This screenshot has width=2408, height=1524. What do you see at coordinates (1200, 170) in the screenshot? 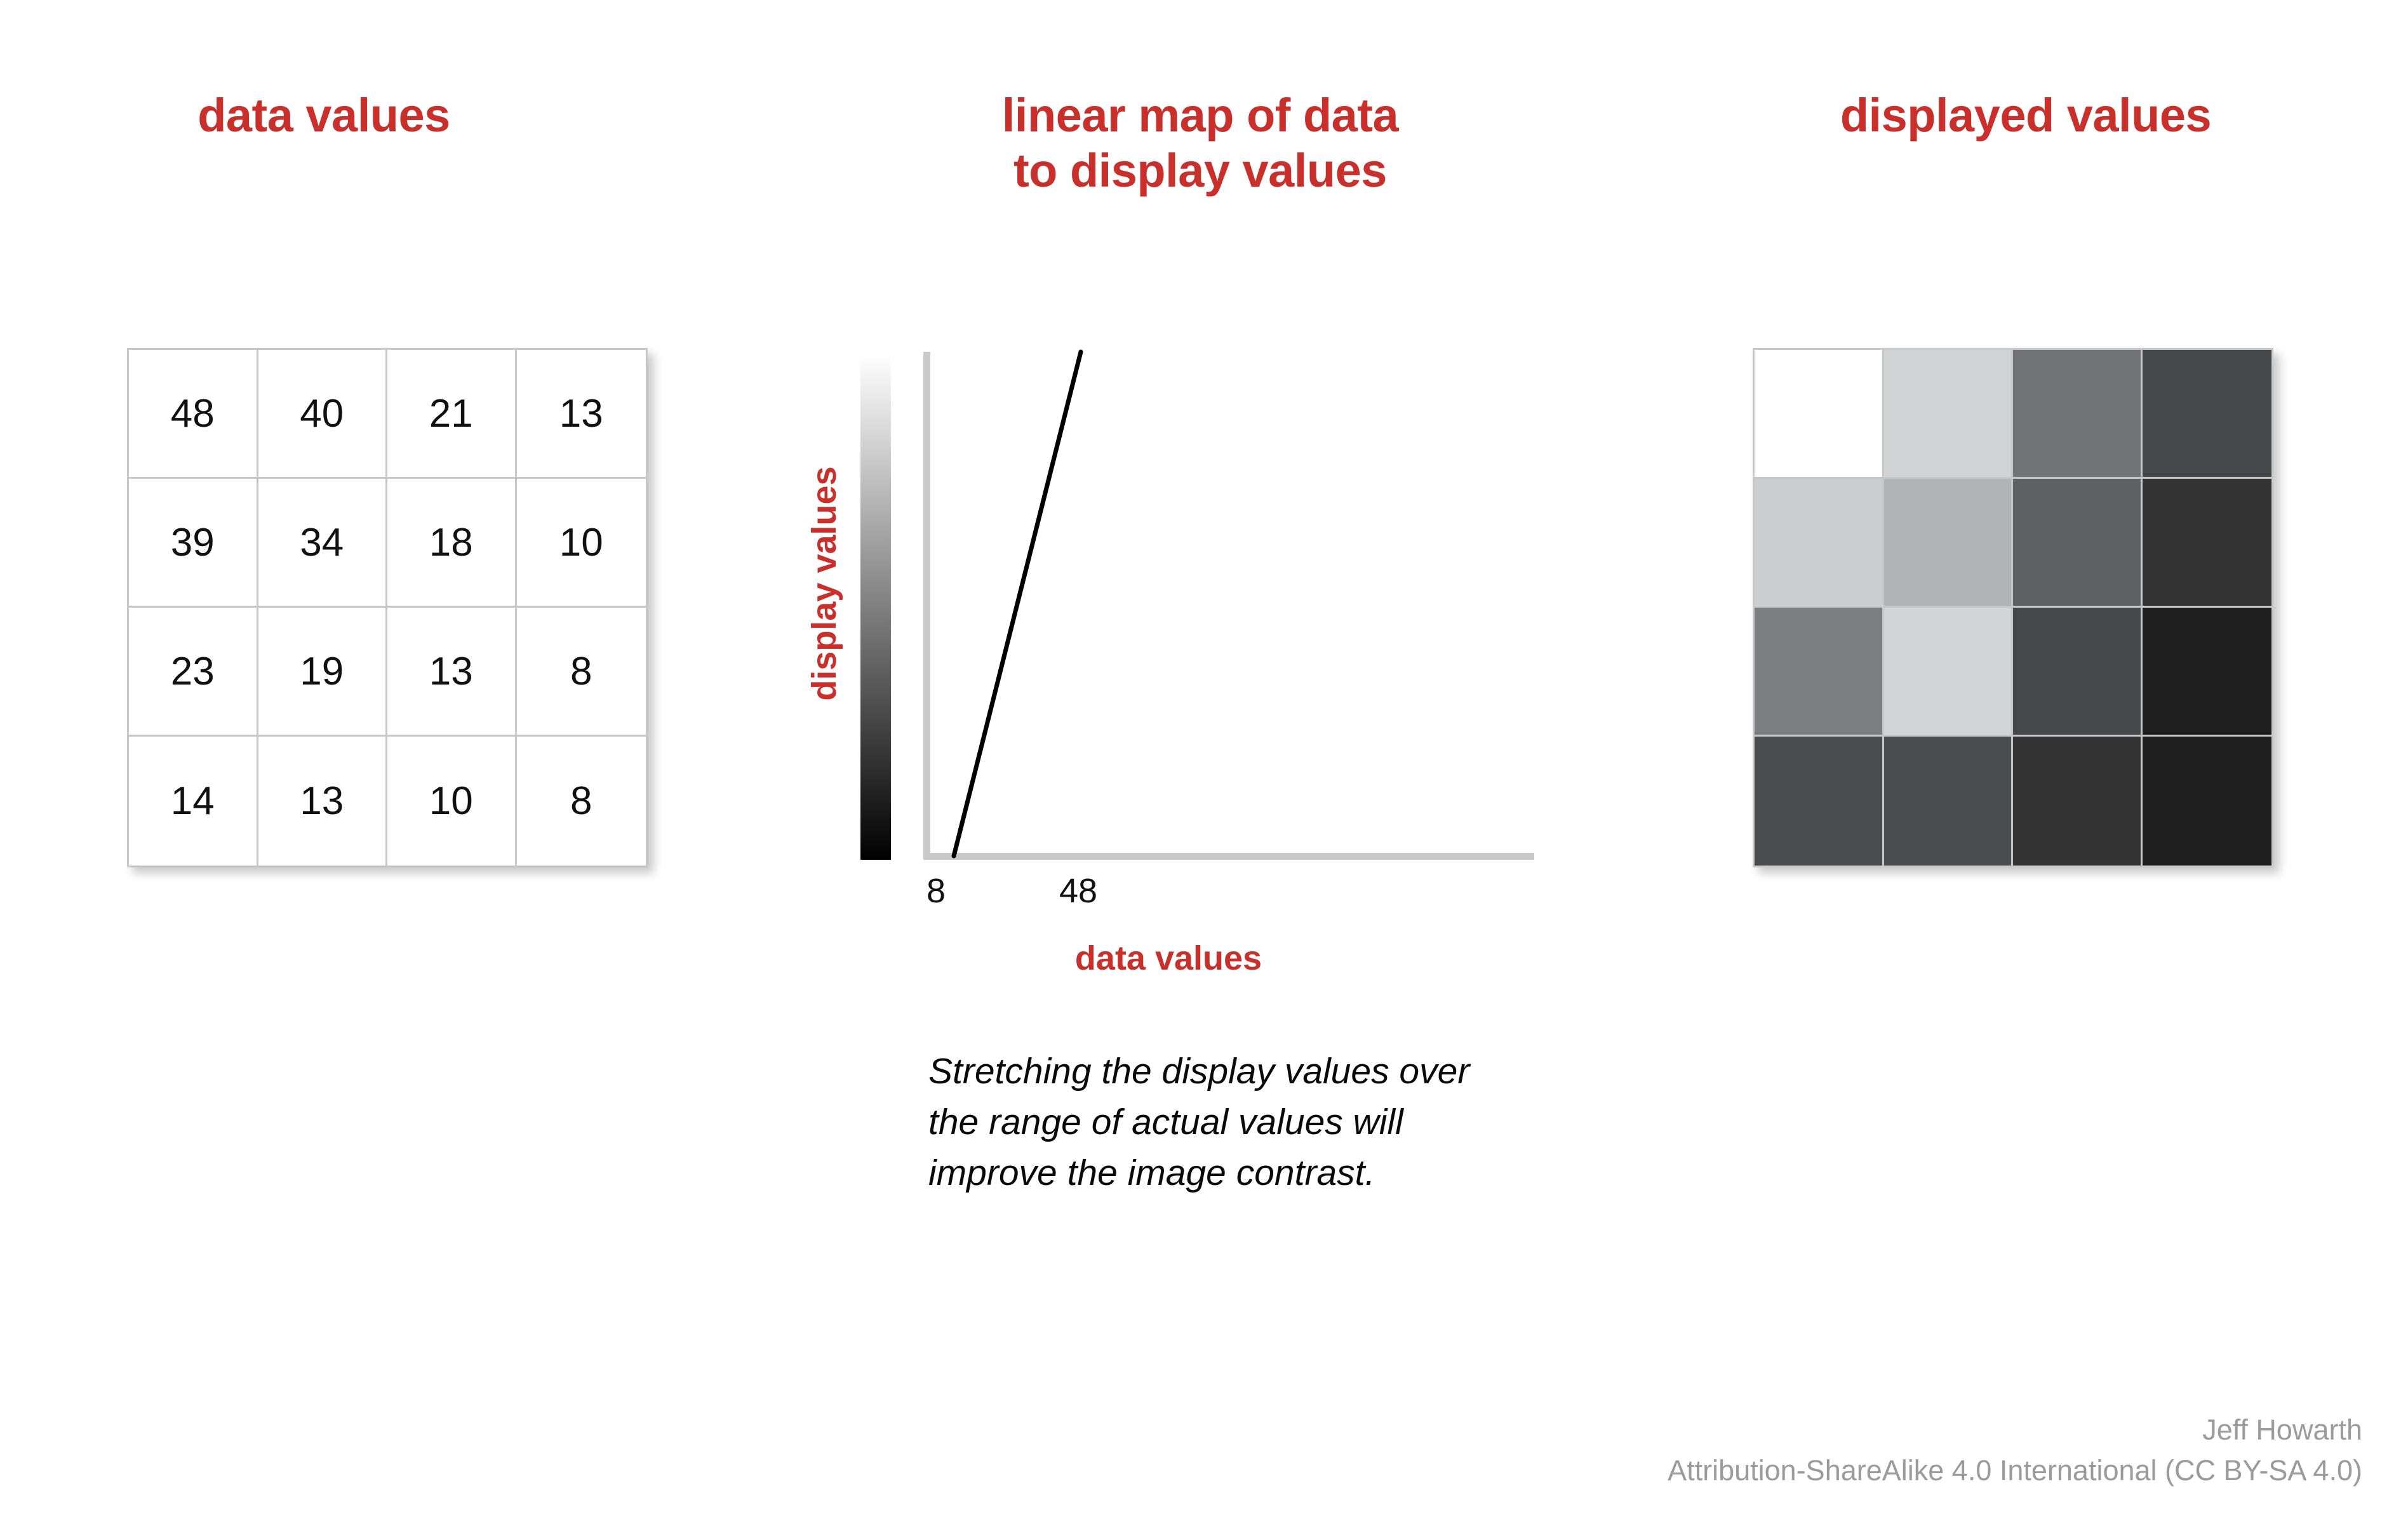
I see `linear-map-title-line-2: to display values` at bounding box center [1200, 170].